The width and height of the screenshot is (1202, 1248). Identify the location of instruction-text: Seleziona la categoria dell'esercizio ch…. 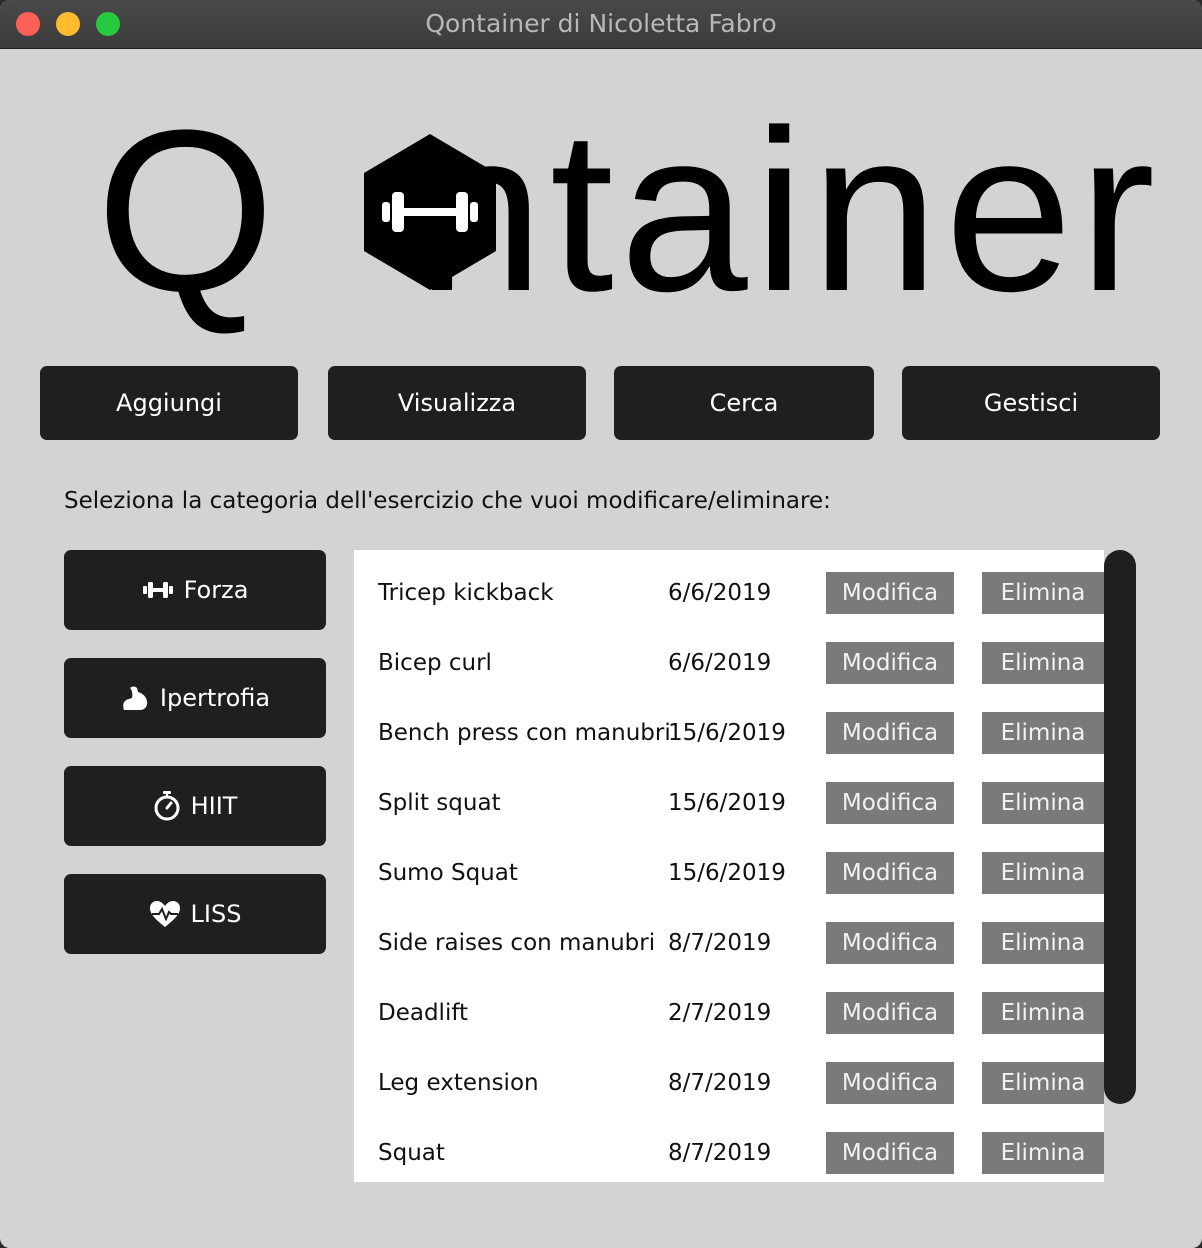
(447, 501).